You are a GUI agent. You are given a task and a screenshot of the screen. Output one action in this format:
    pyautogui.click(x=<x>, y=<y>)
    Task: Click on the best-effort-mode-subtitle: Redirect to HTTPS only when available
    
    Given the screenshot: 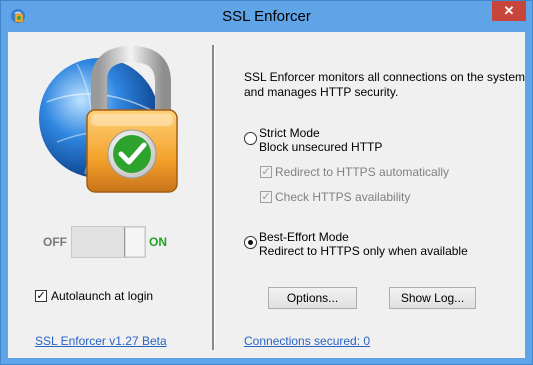 What is the action you would take?
    pyautogui.click(x=363, y=251)
    